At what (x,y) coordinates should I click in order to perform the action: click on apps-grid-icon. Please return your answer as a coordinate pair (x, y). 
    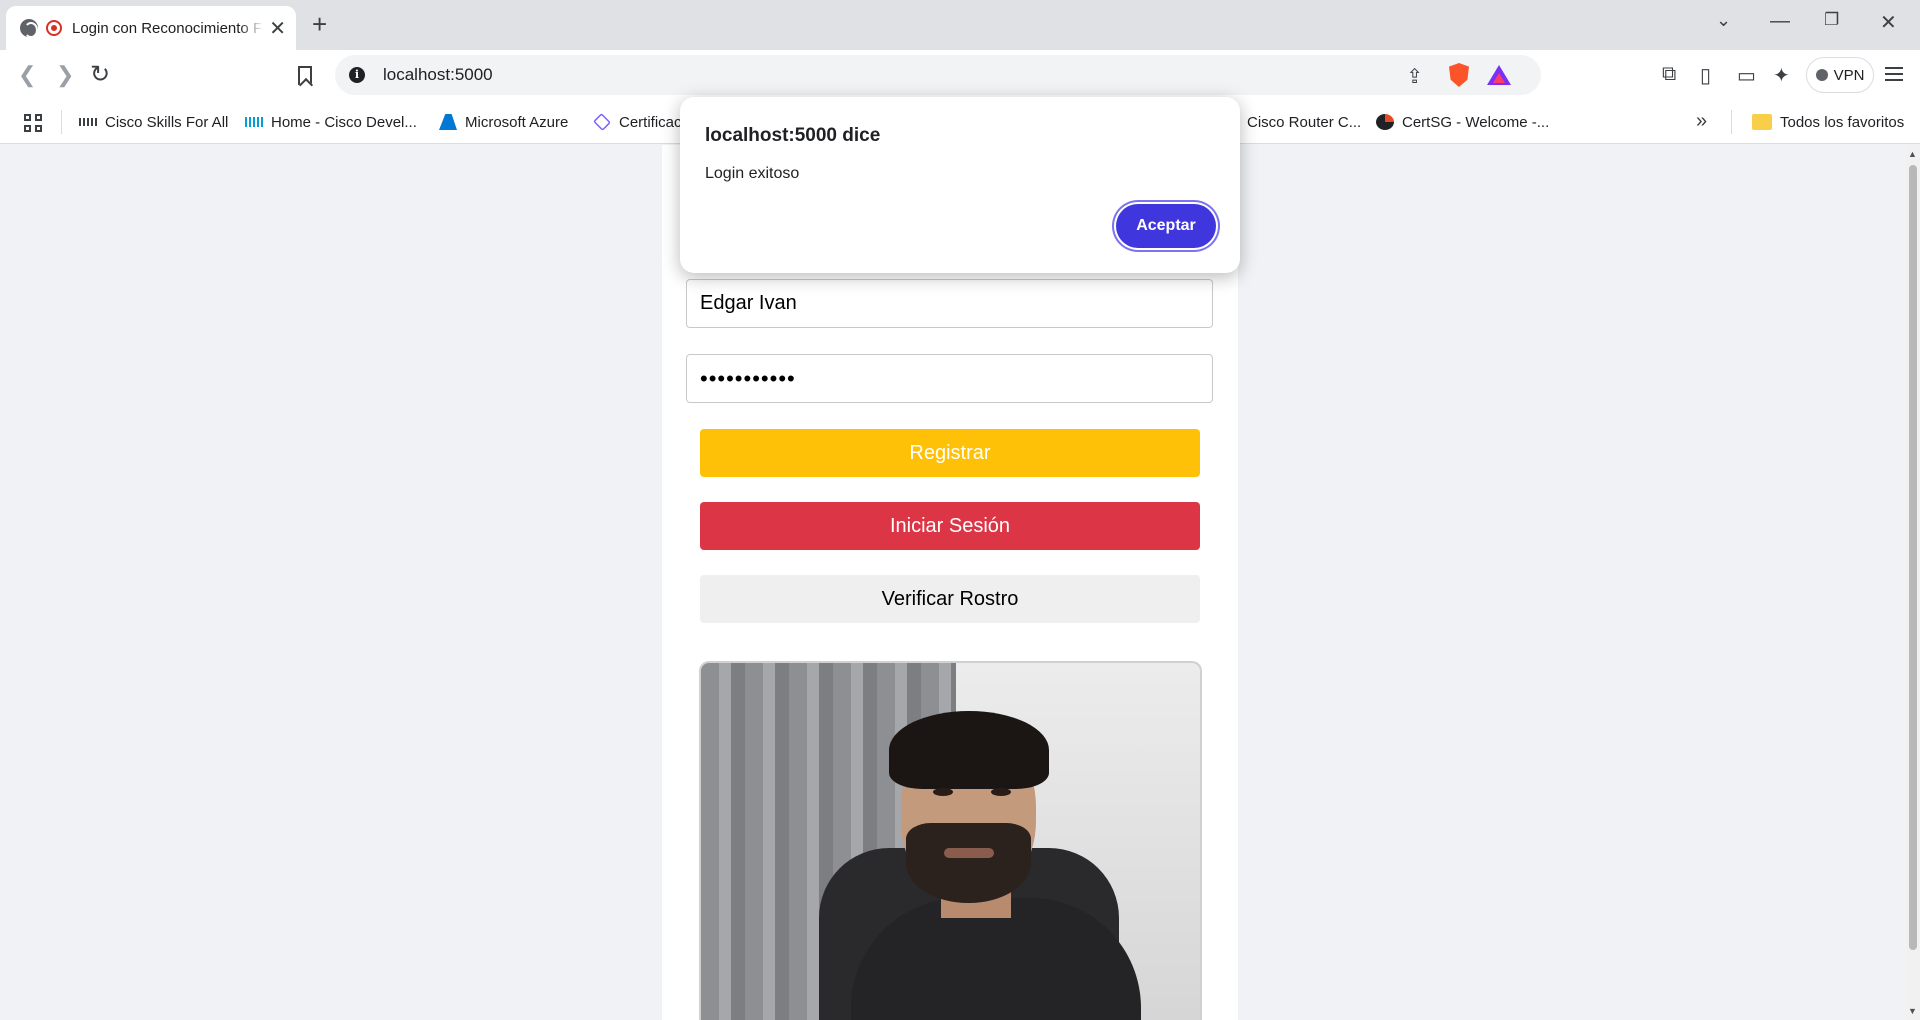
    Looking at the image, I should click on (33, 123).